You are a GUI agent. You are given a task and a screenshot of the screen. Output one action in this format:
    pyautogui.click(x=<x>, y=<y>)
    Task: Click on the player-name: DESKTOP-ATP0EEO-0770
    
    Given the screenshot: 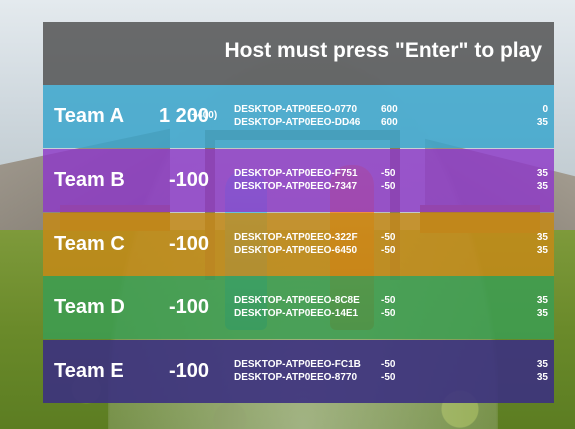 What is the action you would take?
    pyautogui.click(x=296, y=109)
    